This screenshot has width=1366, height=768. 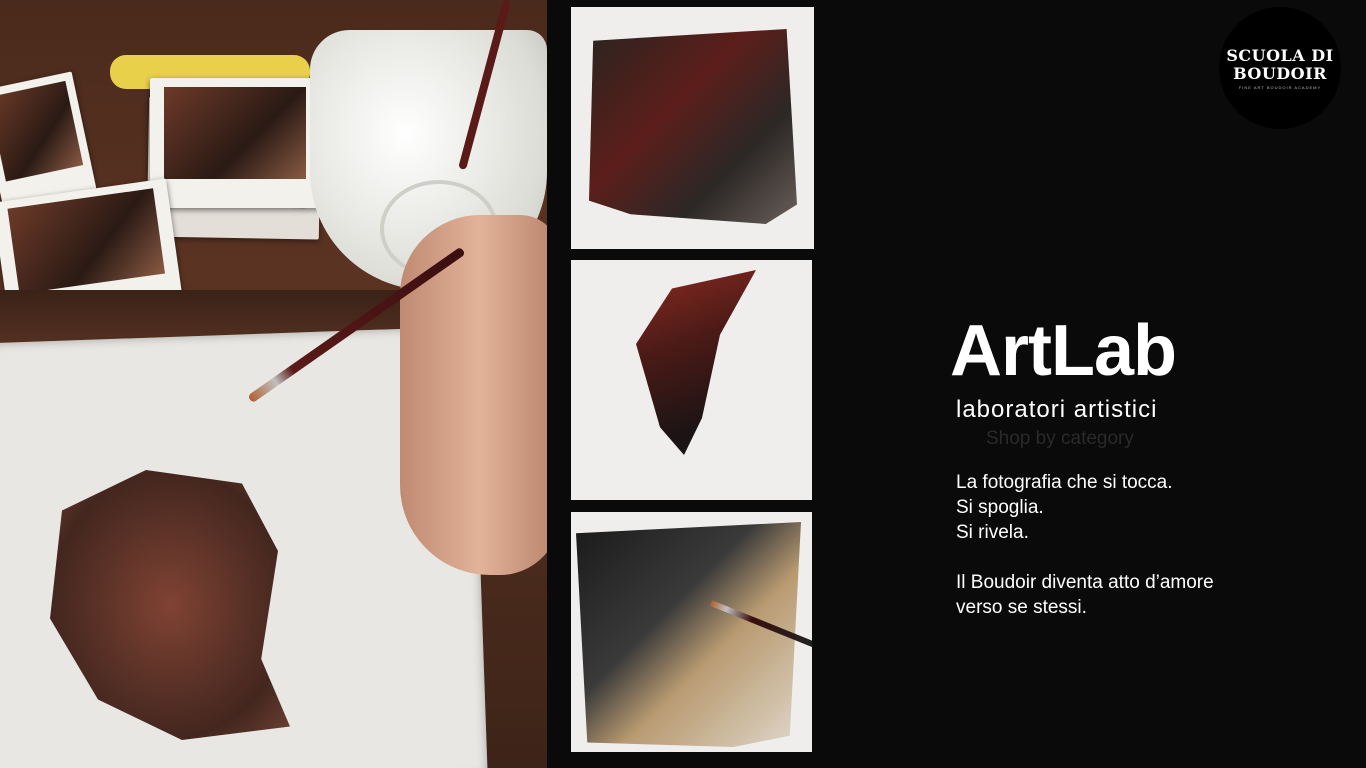 What do you see at coordinates (992, 532) in the screenshot?
I see `description-line: Si rivela.` at bounding box center [992, 532].